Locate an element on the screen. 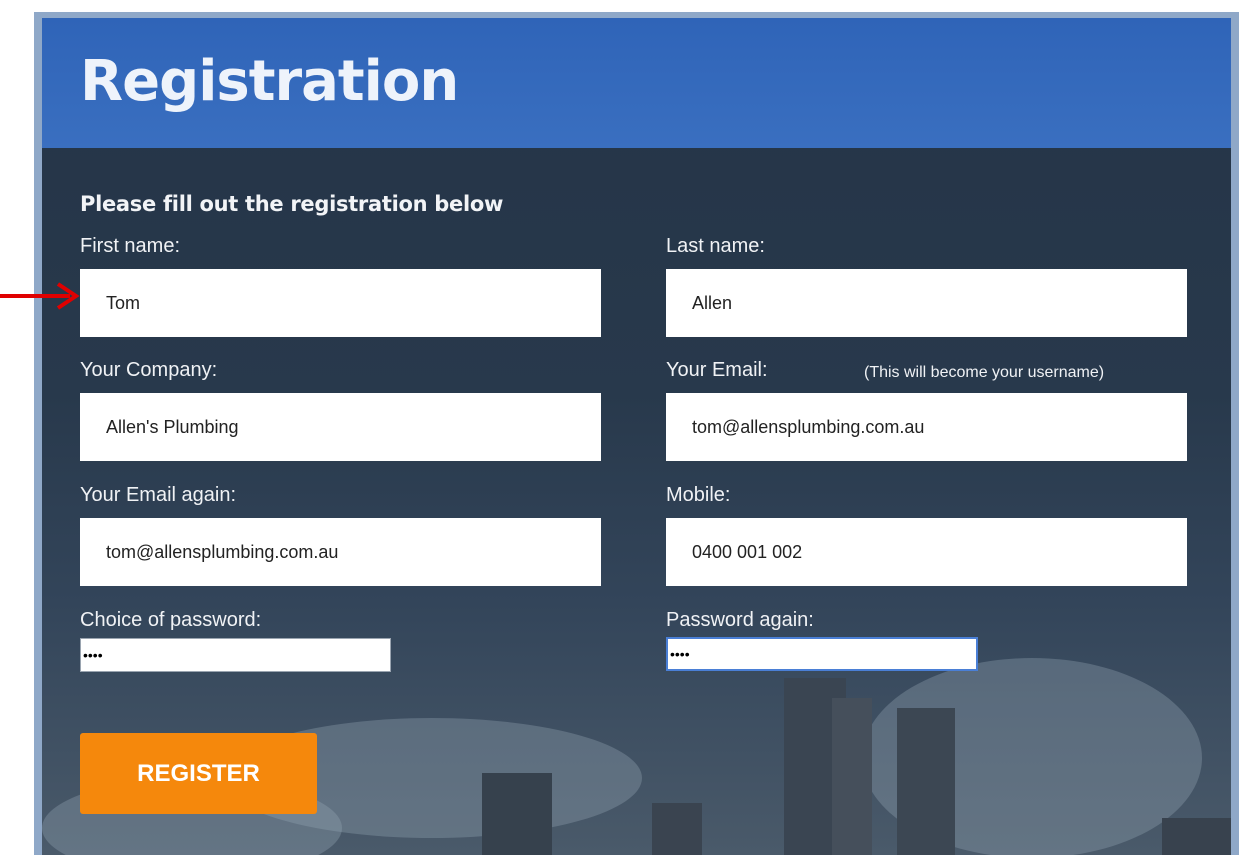  mobile-label: Mobile: is located at coordinates (698, 495).